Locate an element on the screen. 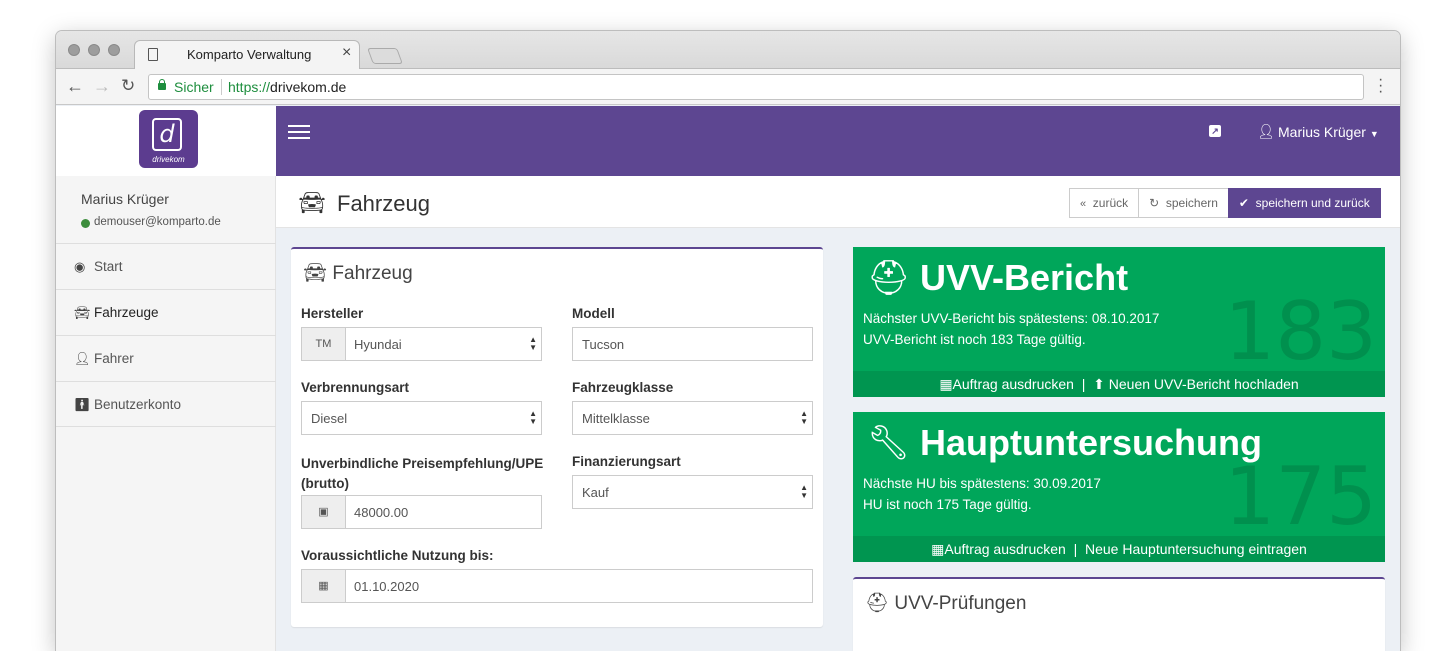  manufacturer-select: TM Hyundai ▲ ▼ is located at coordinates (421, 344).